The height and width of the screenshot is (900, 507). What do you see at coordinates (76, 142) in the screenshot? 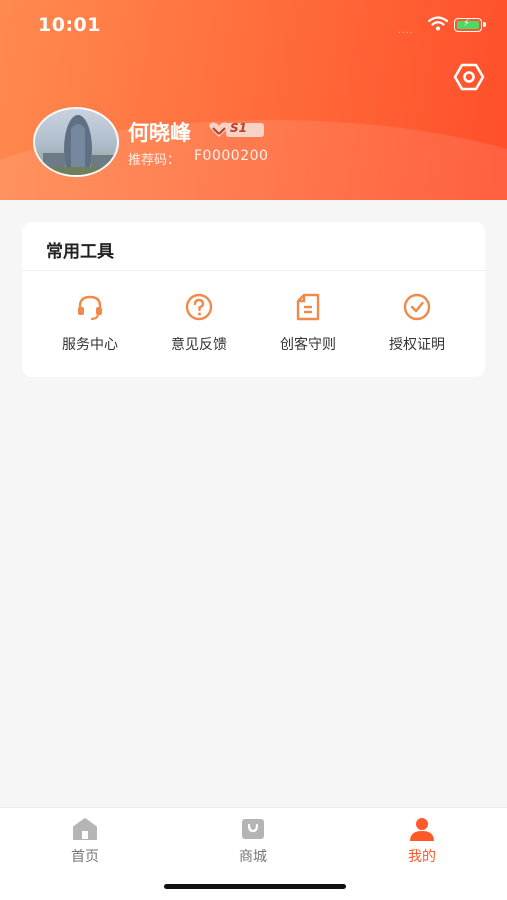
I see `avatar` at bounding box center [76, 142].